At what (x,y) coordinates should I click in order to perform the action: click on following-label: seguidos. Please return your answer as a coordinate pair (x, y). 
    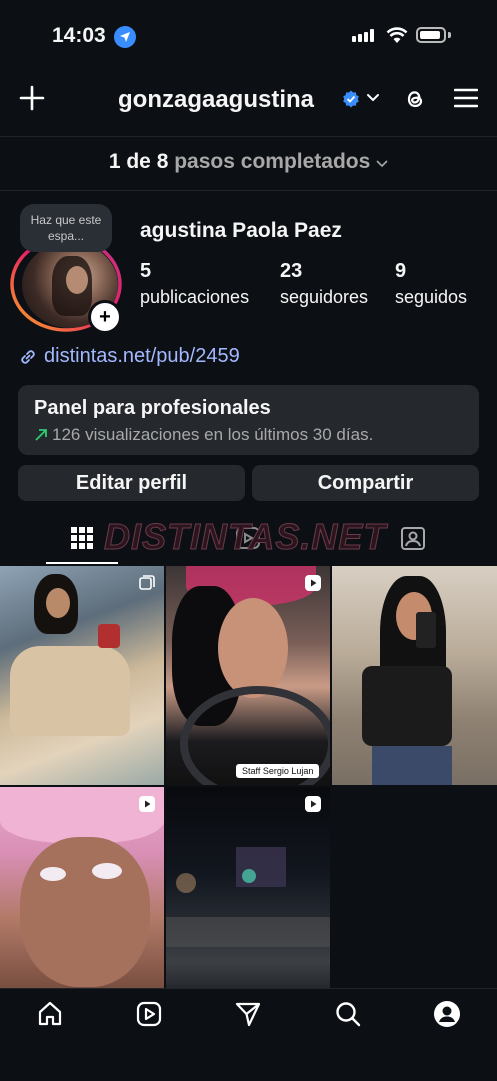
    Looking at the image, I should click on (431, 297).